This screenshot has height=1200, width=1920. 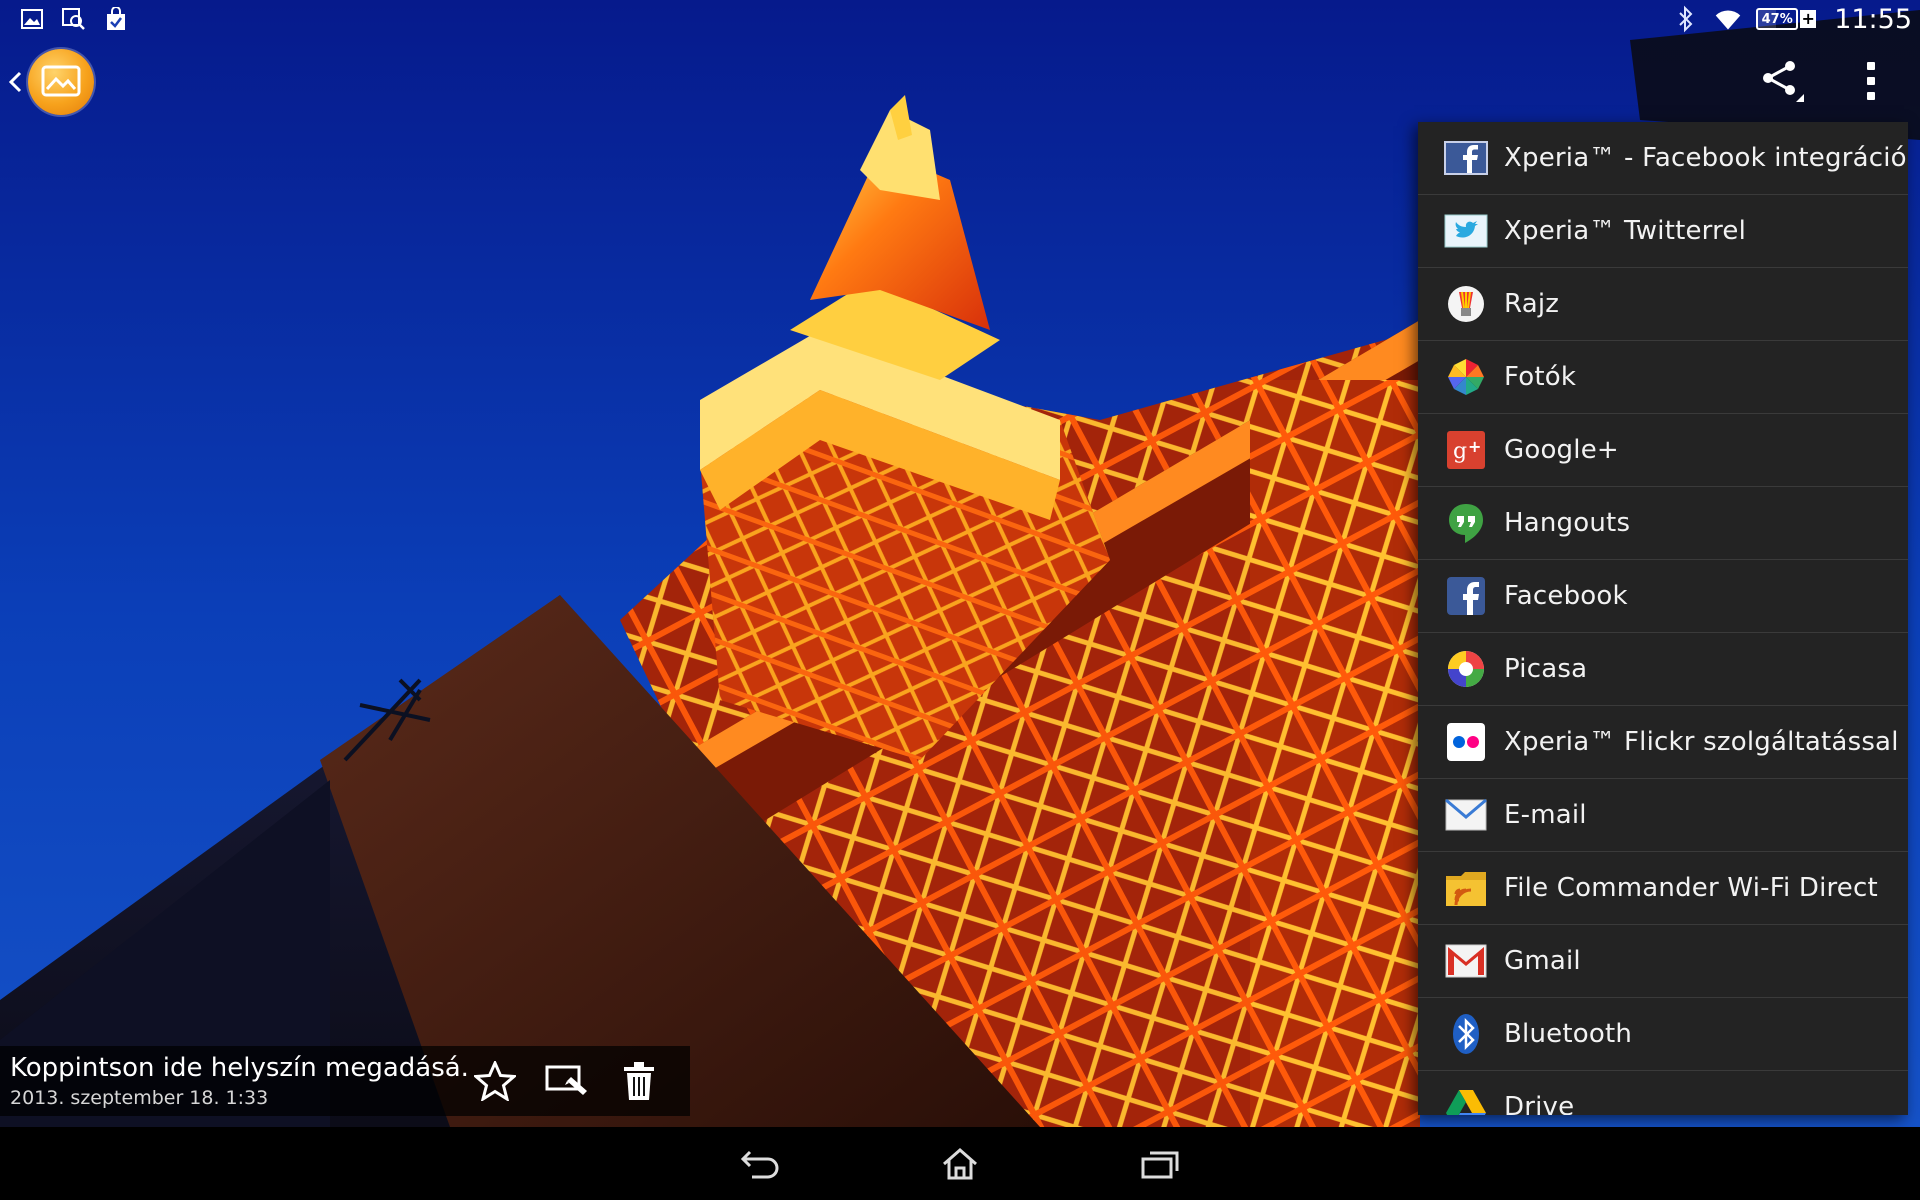 What do you see at coordinates (1663, 523) in the screenshot?
I see `share-item-hangouts: Hangouts` at bounding box center [1663, 523].